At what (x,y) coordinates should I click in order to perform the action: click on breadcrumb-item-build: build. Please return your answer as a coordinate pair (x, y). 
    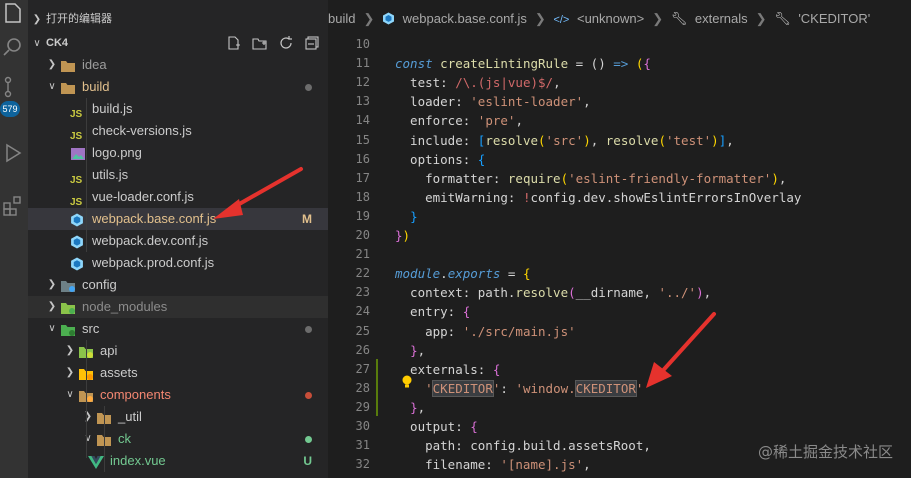
    Looking at the image, I should click on (341, 18).